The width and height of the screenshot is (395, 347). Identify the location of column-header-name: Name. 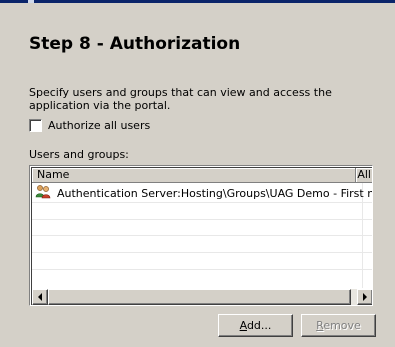
(194, 175).